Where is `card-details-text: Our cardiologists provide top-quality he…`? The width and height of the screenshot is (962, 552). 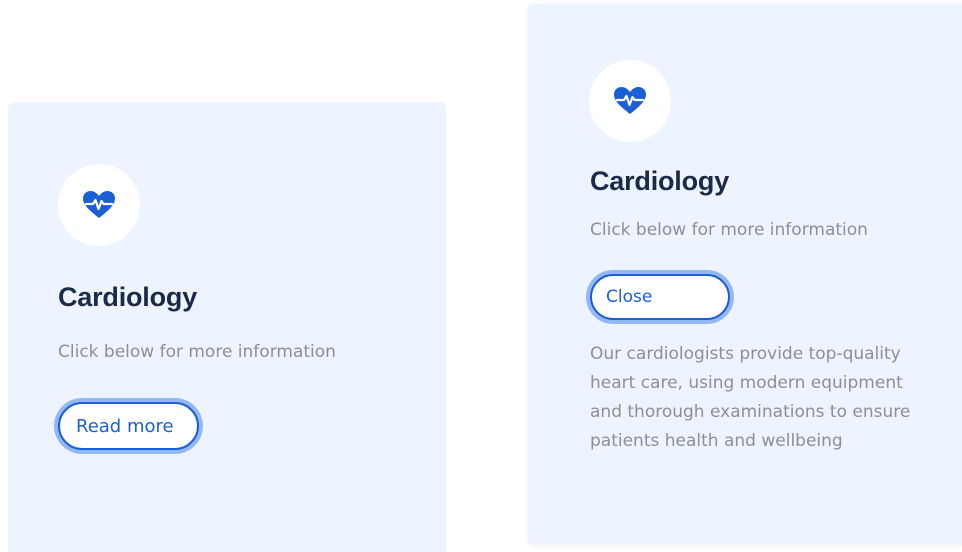 card-details-text: Our cardiologists provide top-quality he… is located at coordinates (750, 397).